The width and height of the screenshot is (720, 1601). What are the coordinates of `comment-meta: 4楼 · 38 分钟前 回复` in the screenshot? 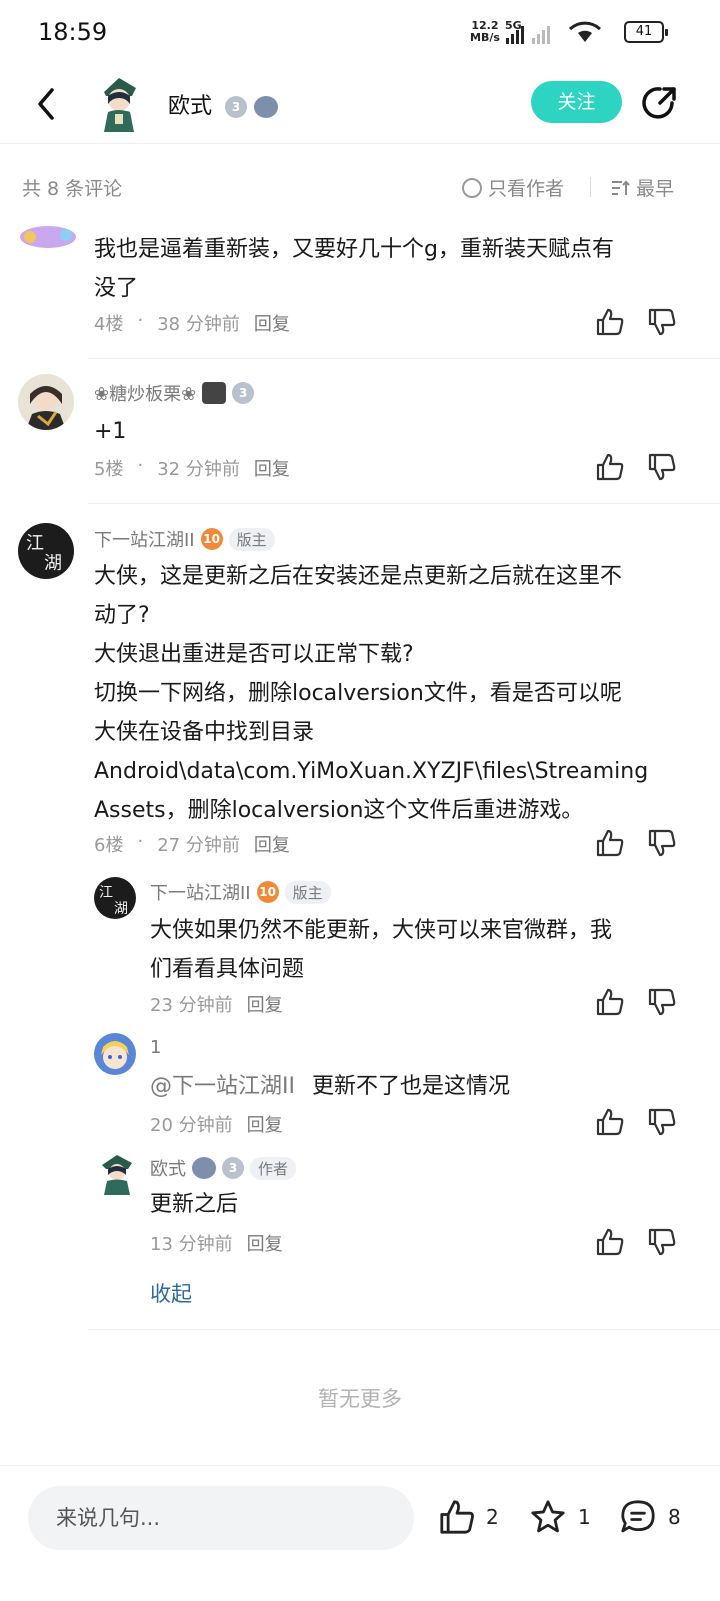 It's located at (192, 323).